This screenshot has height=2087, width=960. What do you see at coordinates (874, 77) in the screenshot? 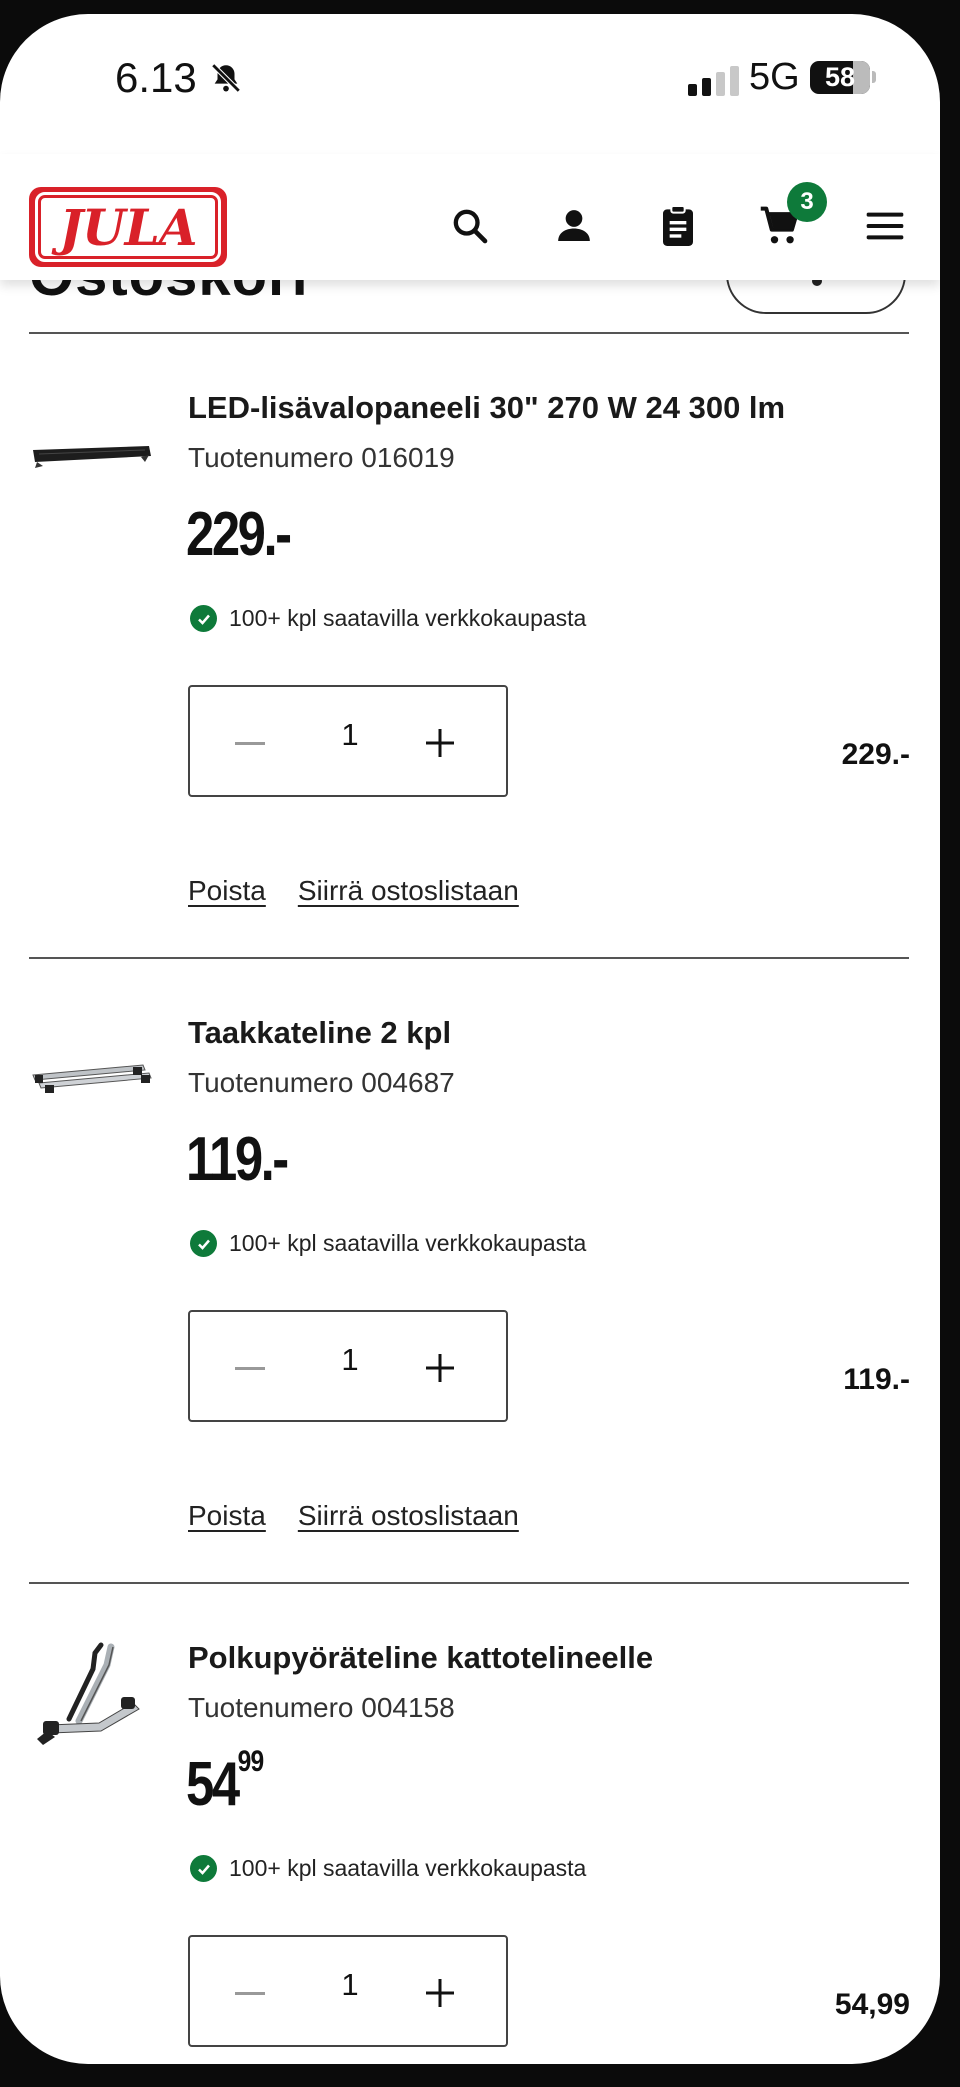
I see `battery-tip` at bounding box center [874, 77].